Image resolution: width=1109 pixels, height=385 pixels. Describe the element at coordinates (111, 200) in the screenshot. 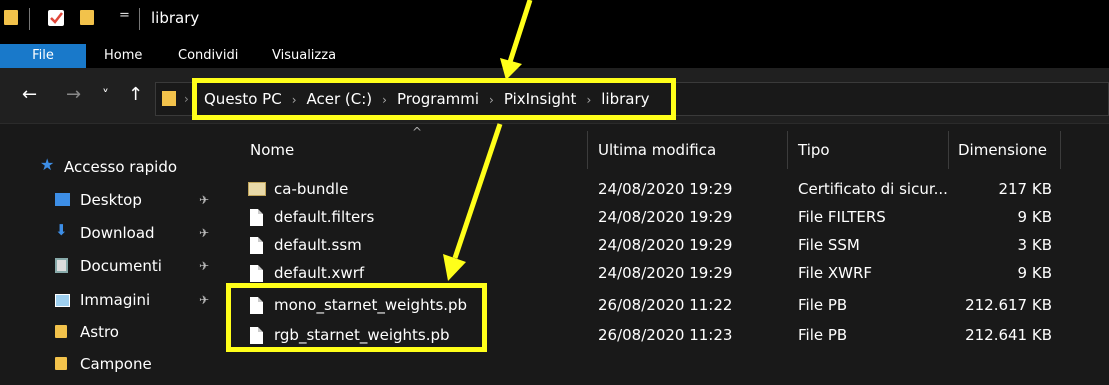

I see `sidebar-item-desktop: Desktop` at that location.